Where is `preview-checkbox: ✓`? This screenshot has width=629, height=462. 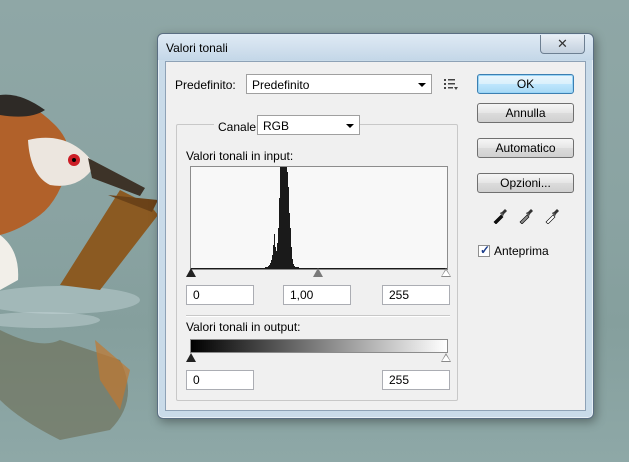 preview-checkbox: ✓ is located at coordinates (484, 250).